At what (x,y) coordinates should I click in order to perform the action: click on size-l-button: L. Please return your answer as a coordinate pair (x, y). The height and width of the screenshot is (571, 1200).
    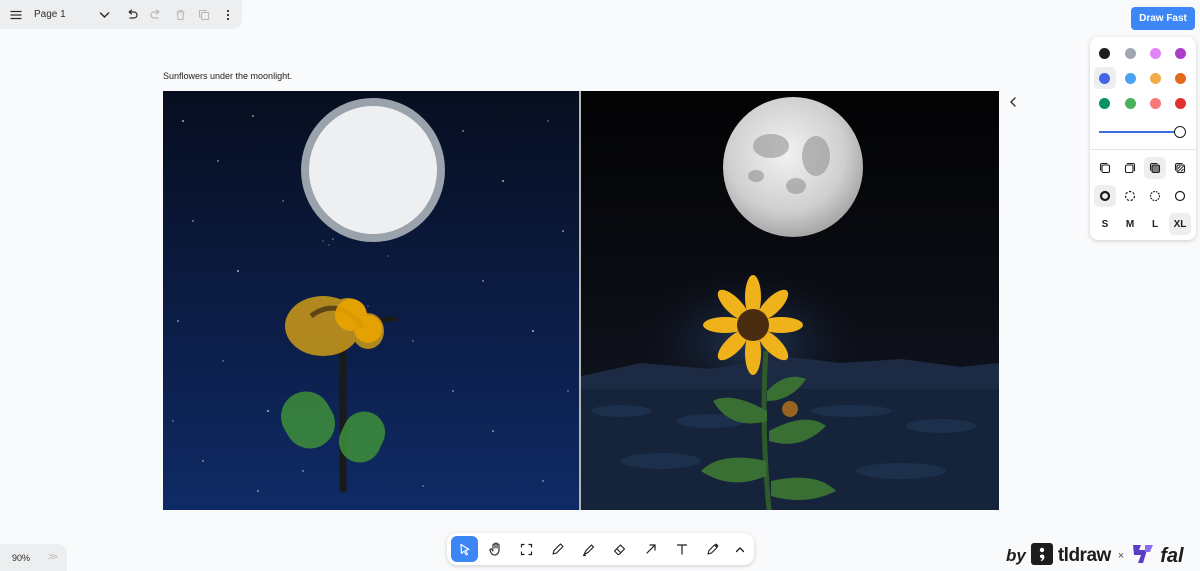
    Looking at the image, I should click on (1155, 224).